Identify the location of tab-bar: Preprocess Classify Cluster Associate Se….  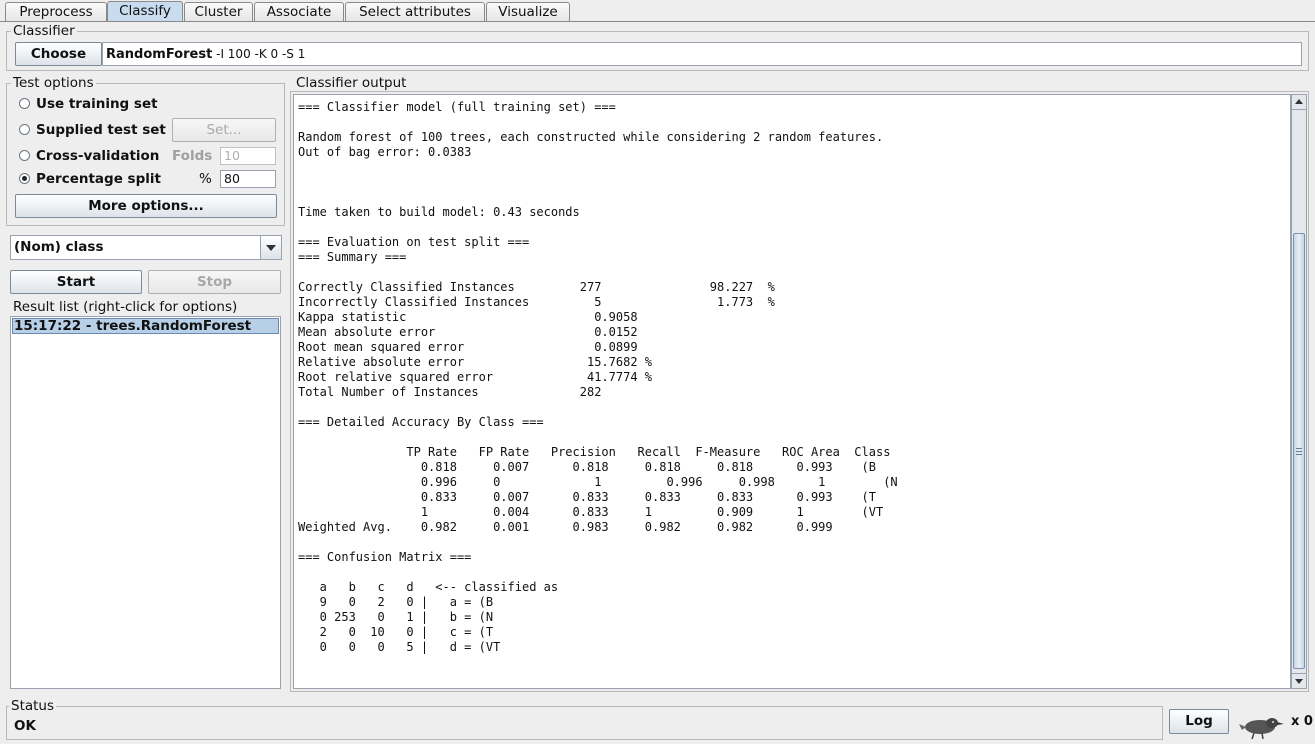
(657, 11).